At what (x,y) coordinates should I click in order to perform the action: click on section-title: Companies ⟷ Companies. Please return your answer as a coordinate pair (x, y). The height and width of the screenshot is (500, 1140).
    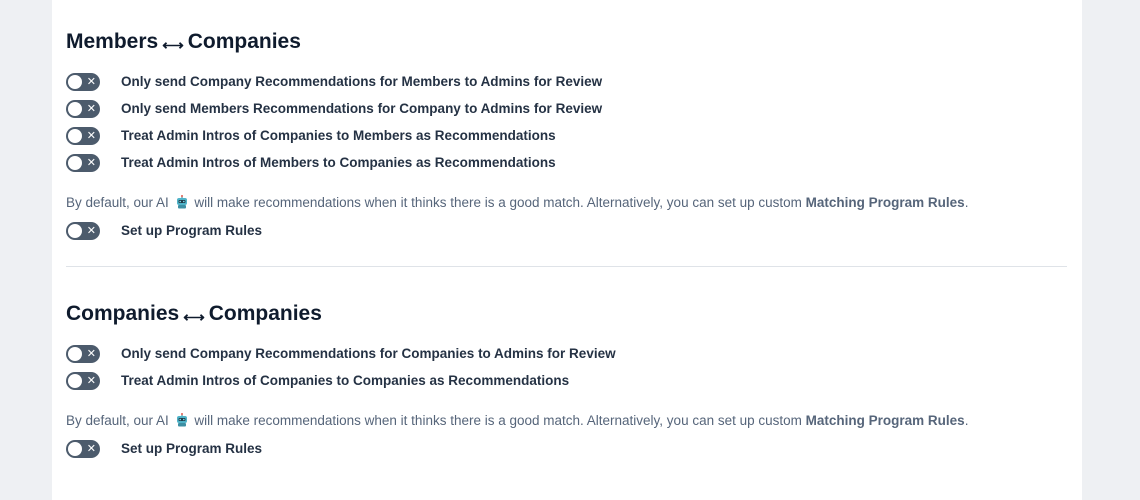
    Looking at the image, I should click on (566, 314).